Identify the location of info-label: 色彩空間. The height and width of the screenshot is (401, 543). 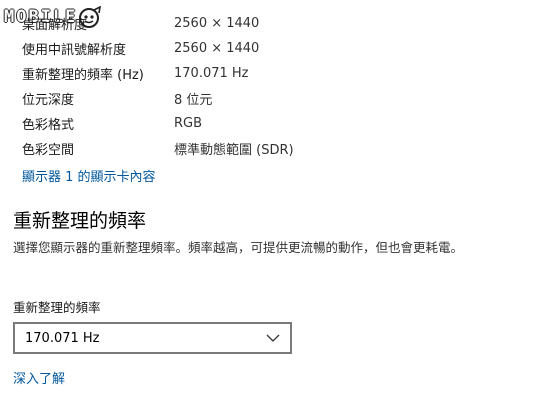
(48, 150).